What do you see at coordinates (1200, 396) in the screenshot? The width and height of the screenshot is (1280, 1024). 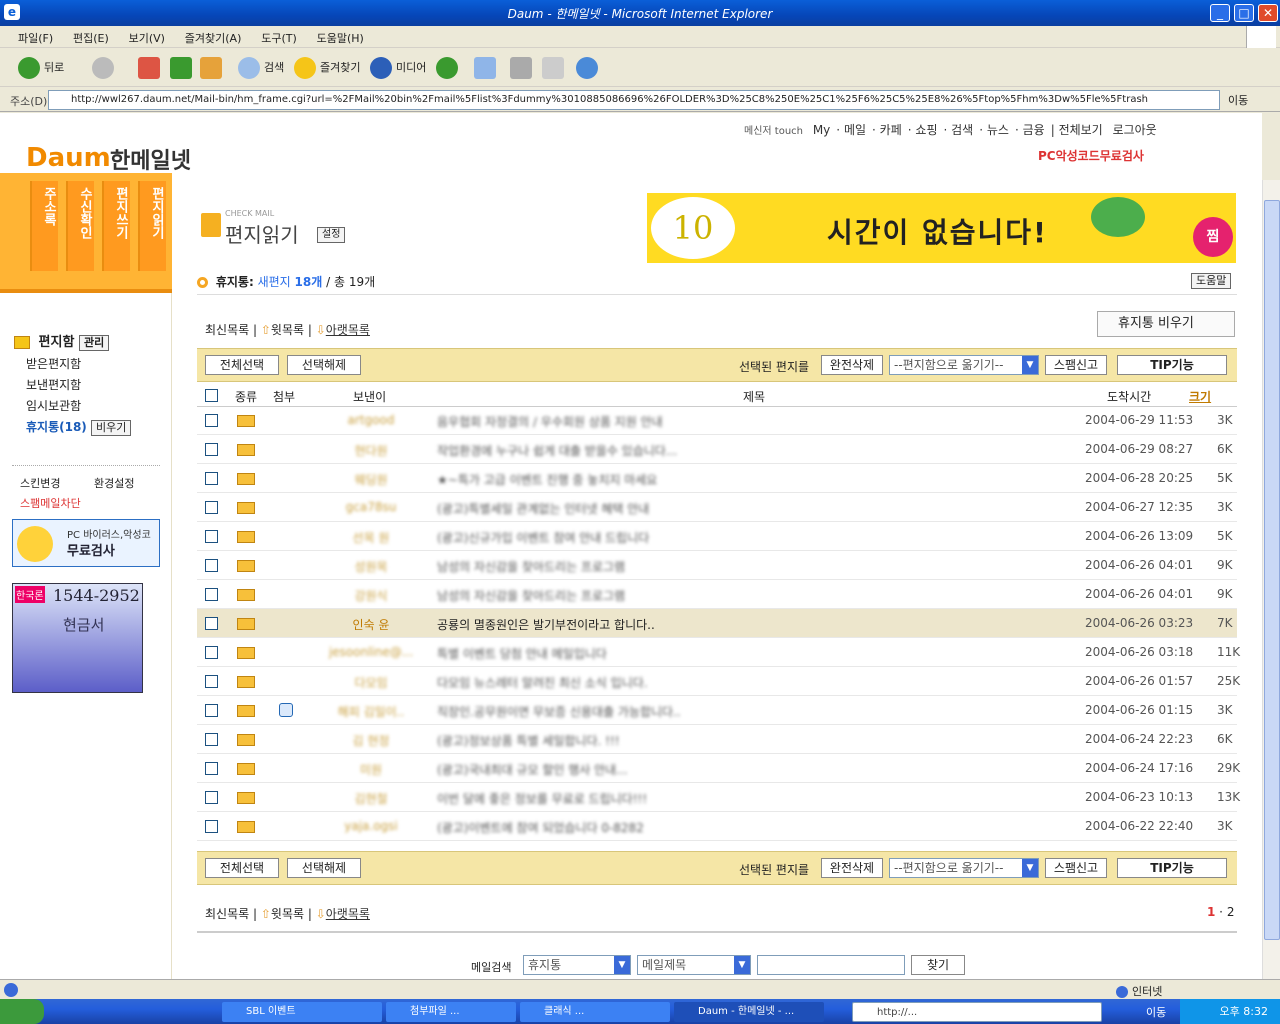 I see `header-size: 크기` at bounding box center [1200, 396].